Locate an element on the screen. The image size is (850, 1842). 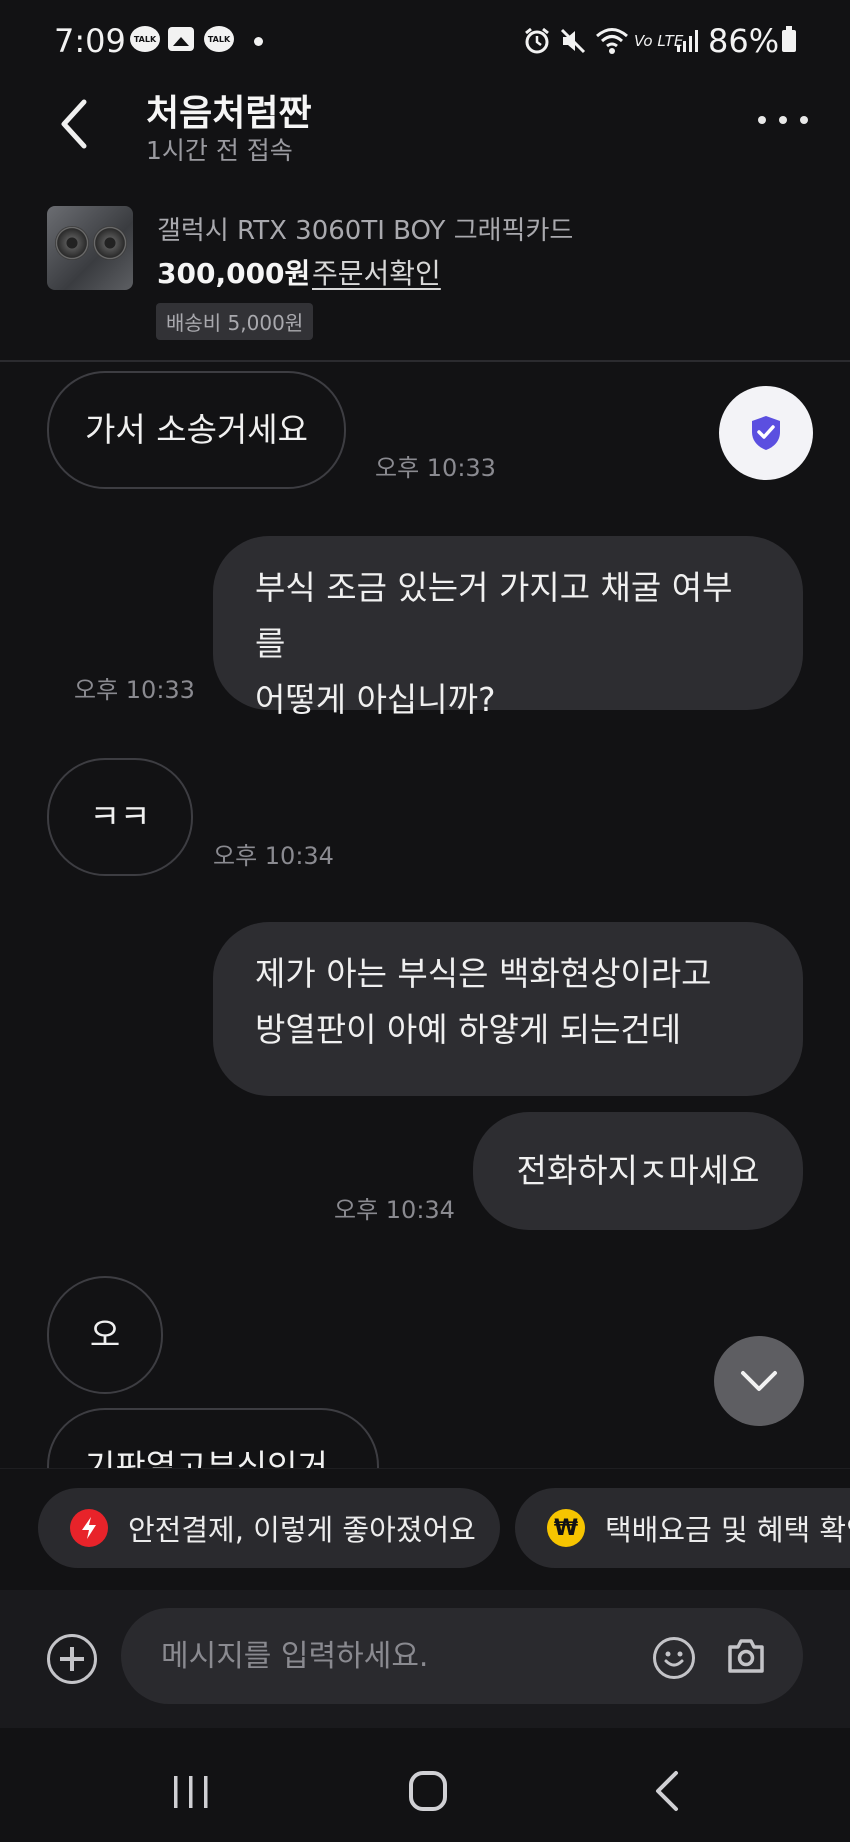
incoming-message-bubble: 가서 소송거세요 is located at coordinates (197, 430).